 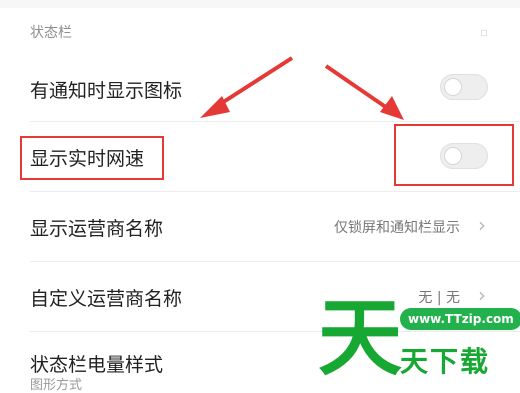 I want to click on header-marker-icon: ▫, so click(x=484, y=32).